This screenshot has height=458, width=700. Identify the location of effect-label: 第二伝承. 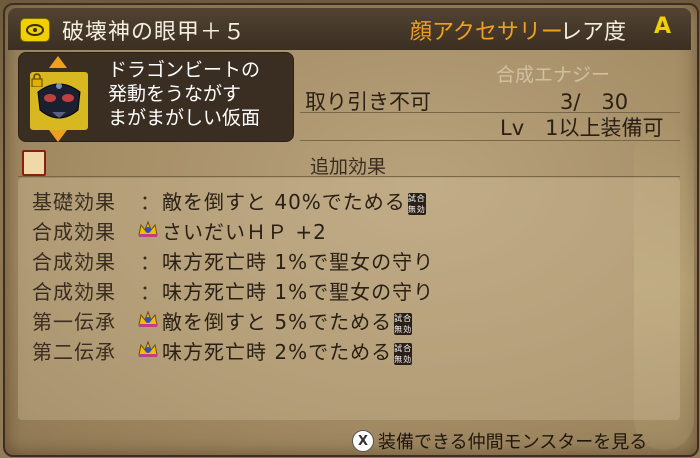
(74, 352).